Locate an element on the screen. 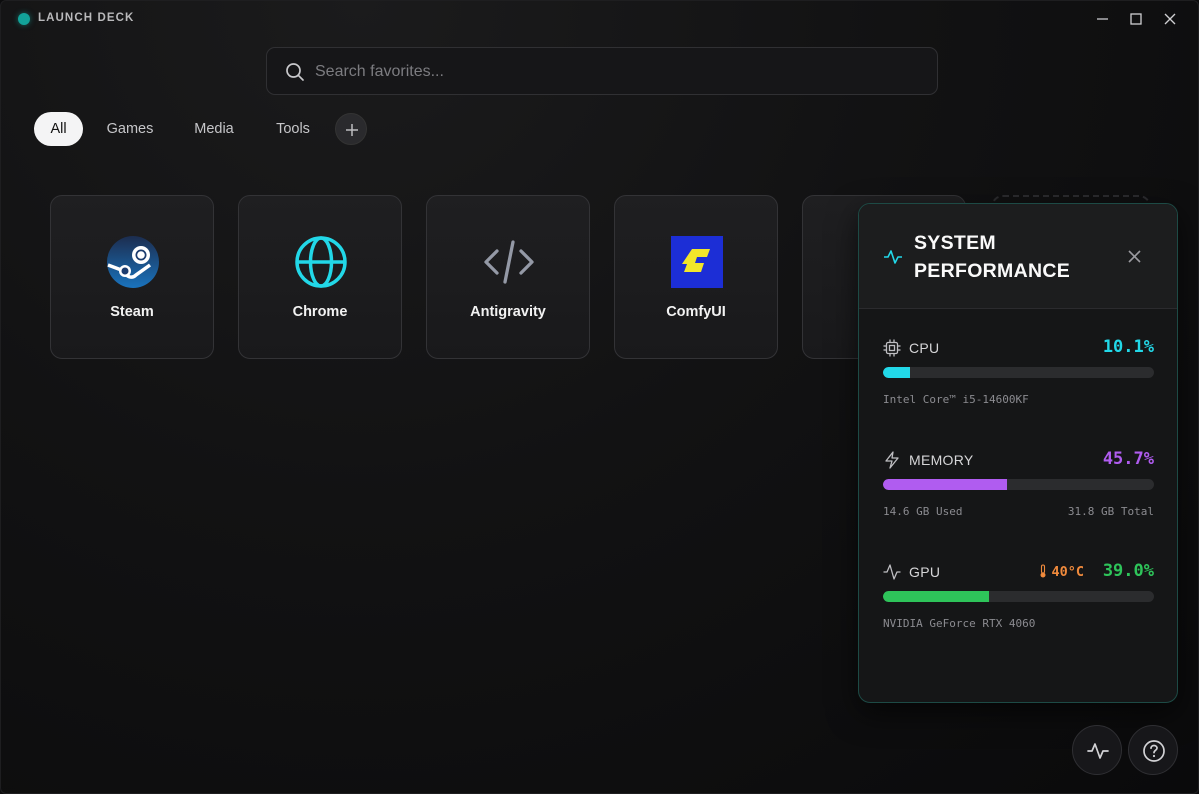  help-button is located at coordinates (1153, 750).